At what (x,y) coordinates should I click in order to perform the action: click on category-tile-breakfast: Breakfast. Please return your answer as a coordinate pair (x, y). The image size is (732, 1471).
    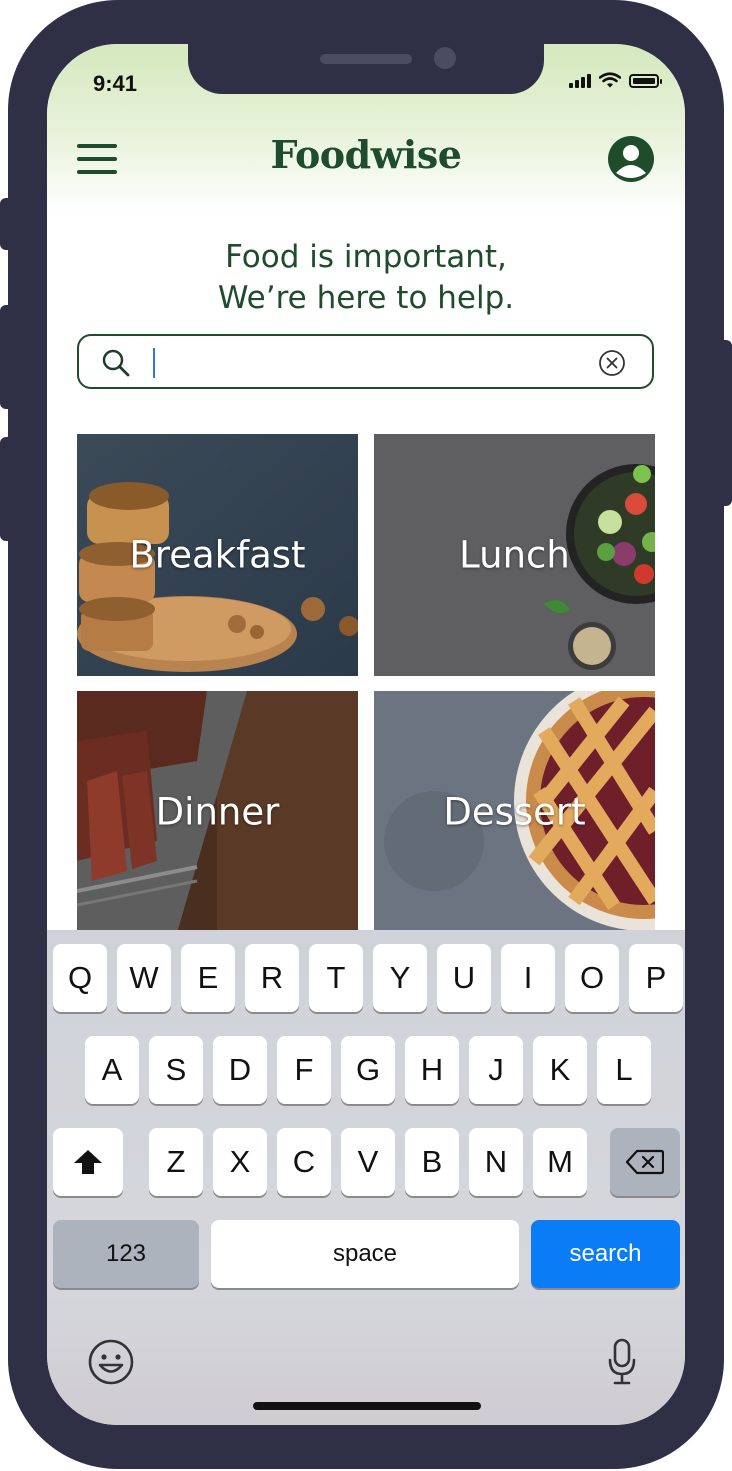
    Looking at the image, I should click on (217, 555).